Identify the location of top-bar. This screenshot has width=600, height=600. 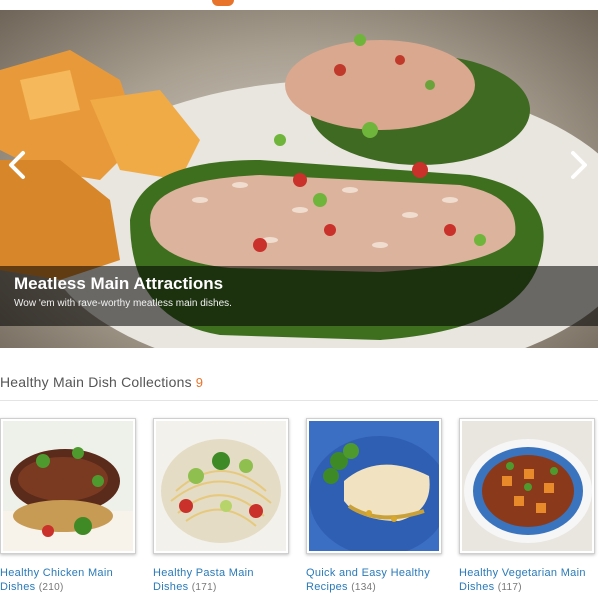
(300, 5).